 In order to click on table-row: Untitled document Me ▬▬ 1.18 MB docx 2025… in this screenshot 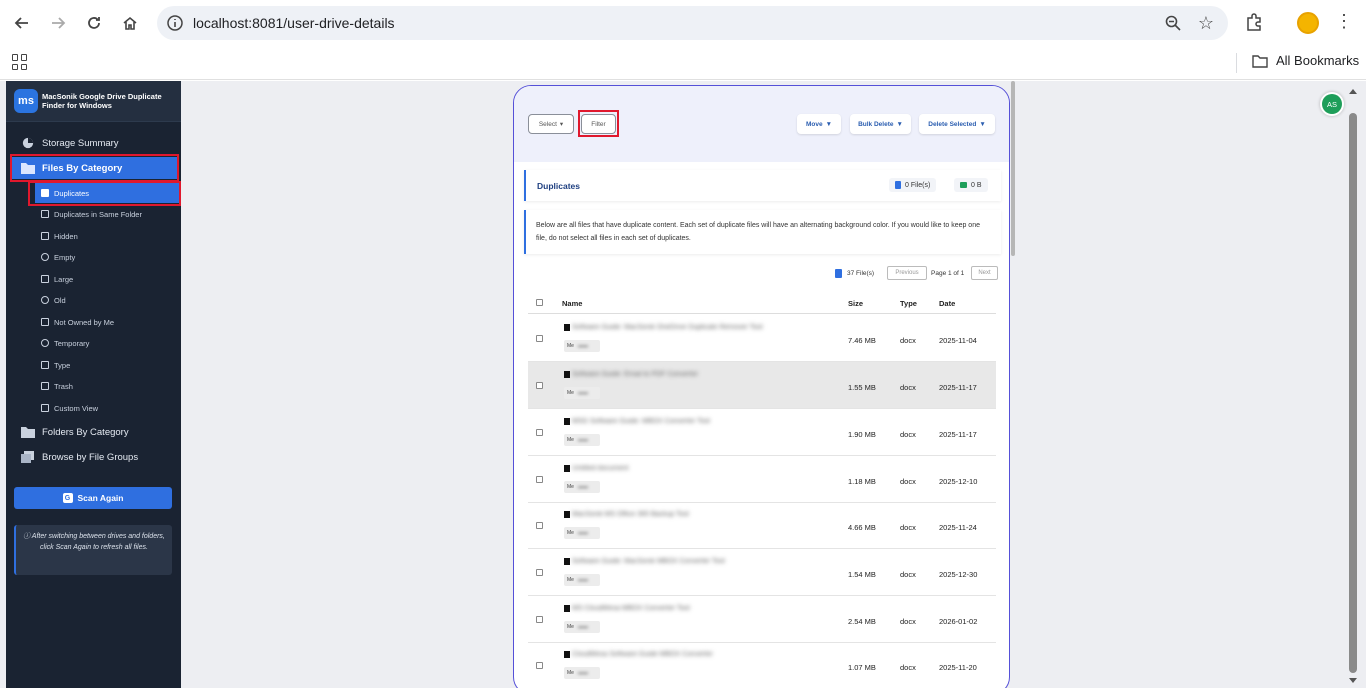, I will do `click(762, 479)`.